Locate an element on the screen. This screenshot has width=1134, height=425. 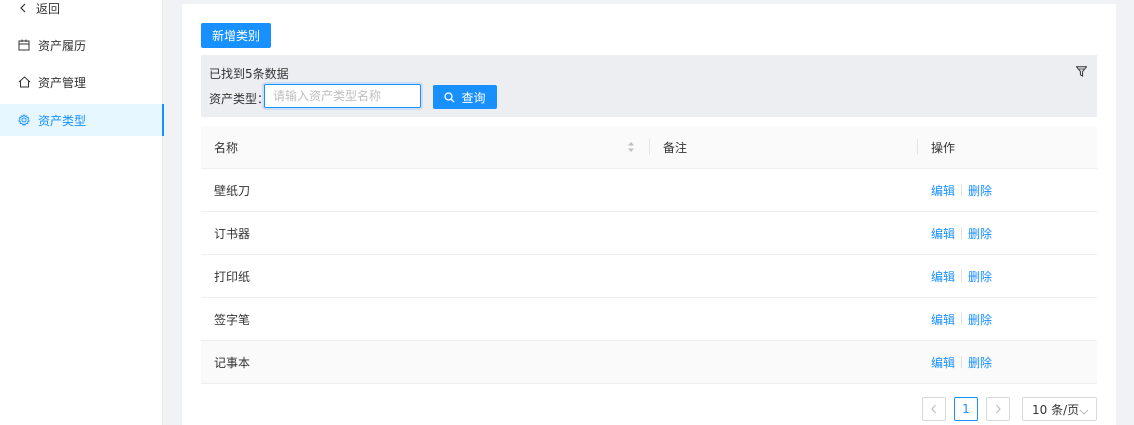
calendar-icon is located at coordinates (28, 45).